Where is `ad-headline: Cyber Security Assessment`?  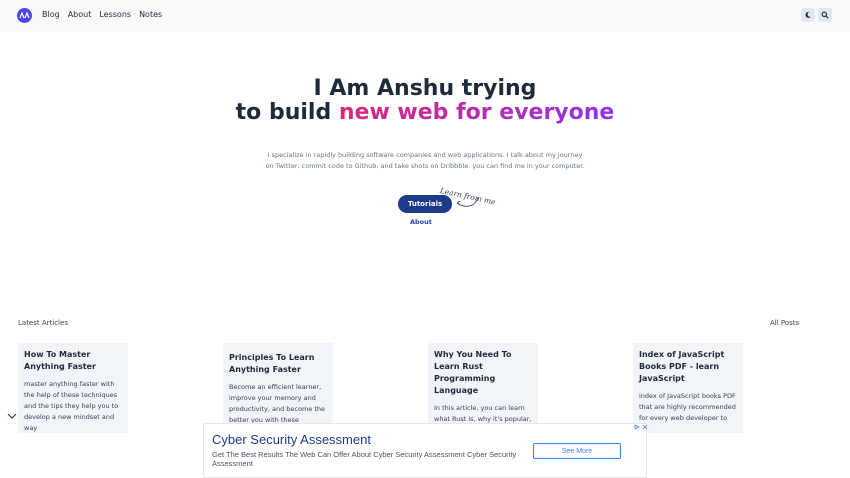 ad-headline: Cyber Security Assessment is located at coordinates (291, 439).